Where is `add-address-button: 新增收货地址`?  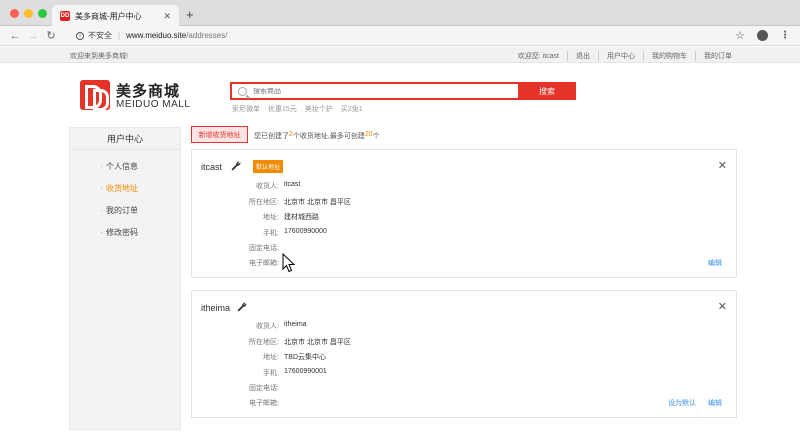 add-address-button: 新增收货地址 is located at coordinates (219, 134).